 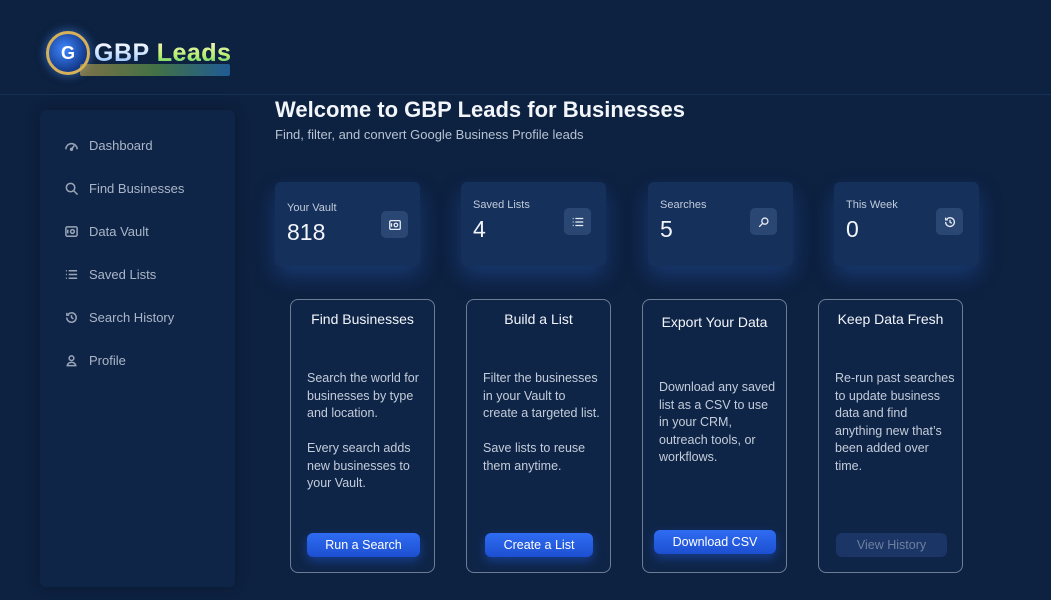 What do you see at coordinates (71, 145) in the screenshot?
I see `dashboard-gauge-icon` at bounding box center [71, 145].